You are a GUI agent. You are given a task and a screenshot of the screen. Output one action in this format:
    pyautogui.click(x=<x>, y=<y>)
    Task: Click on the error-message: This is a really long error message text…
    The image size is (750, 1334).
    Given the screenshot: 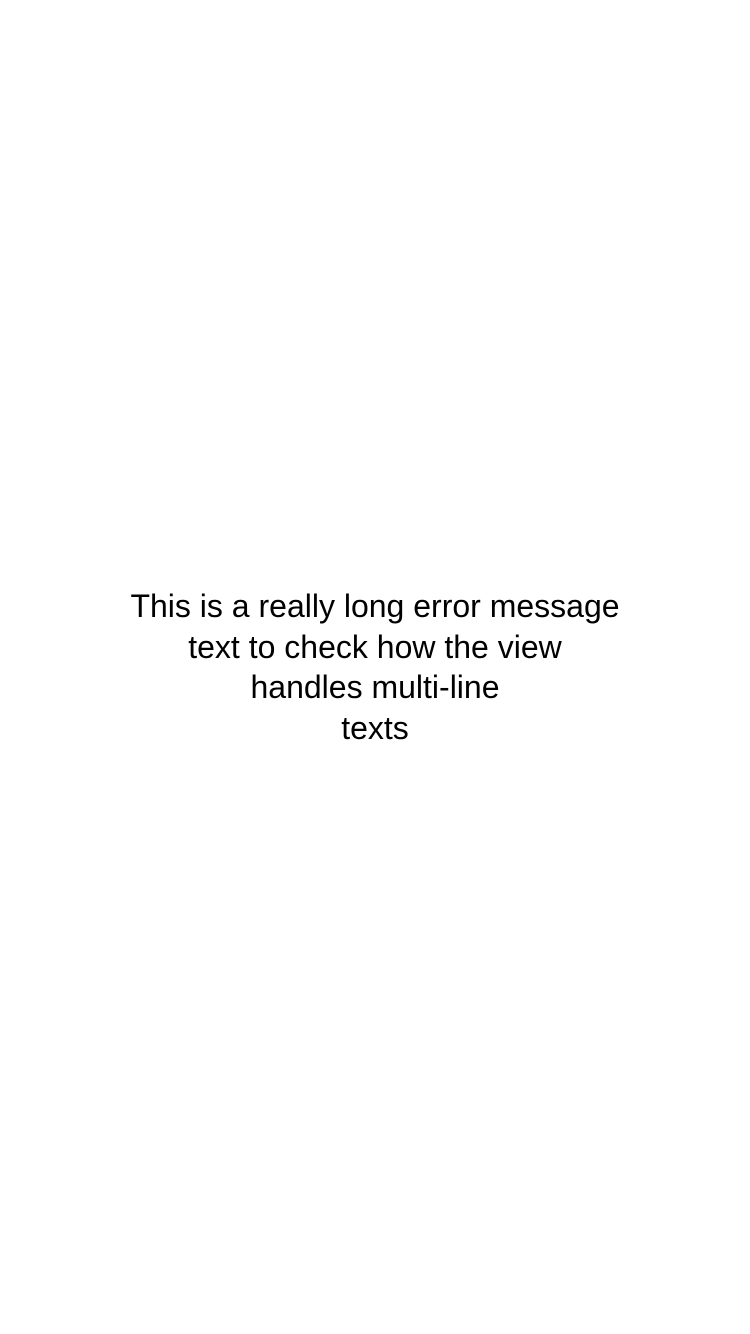 What is the action you would take?
    pyautogui.click(x=375, y=667)
    